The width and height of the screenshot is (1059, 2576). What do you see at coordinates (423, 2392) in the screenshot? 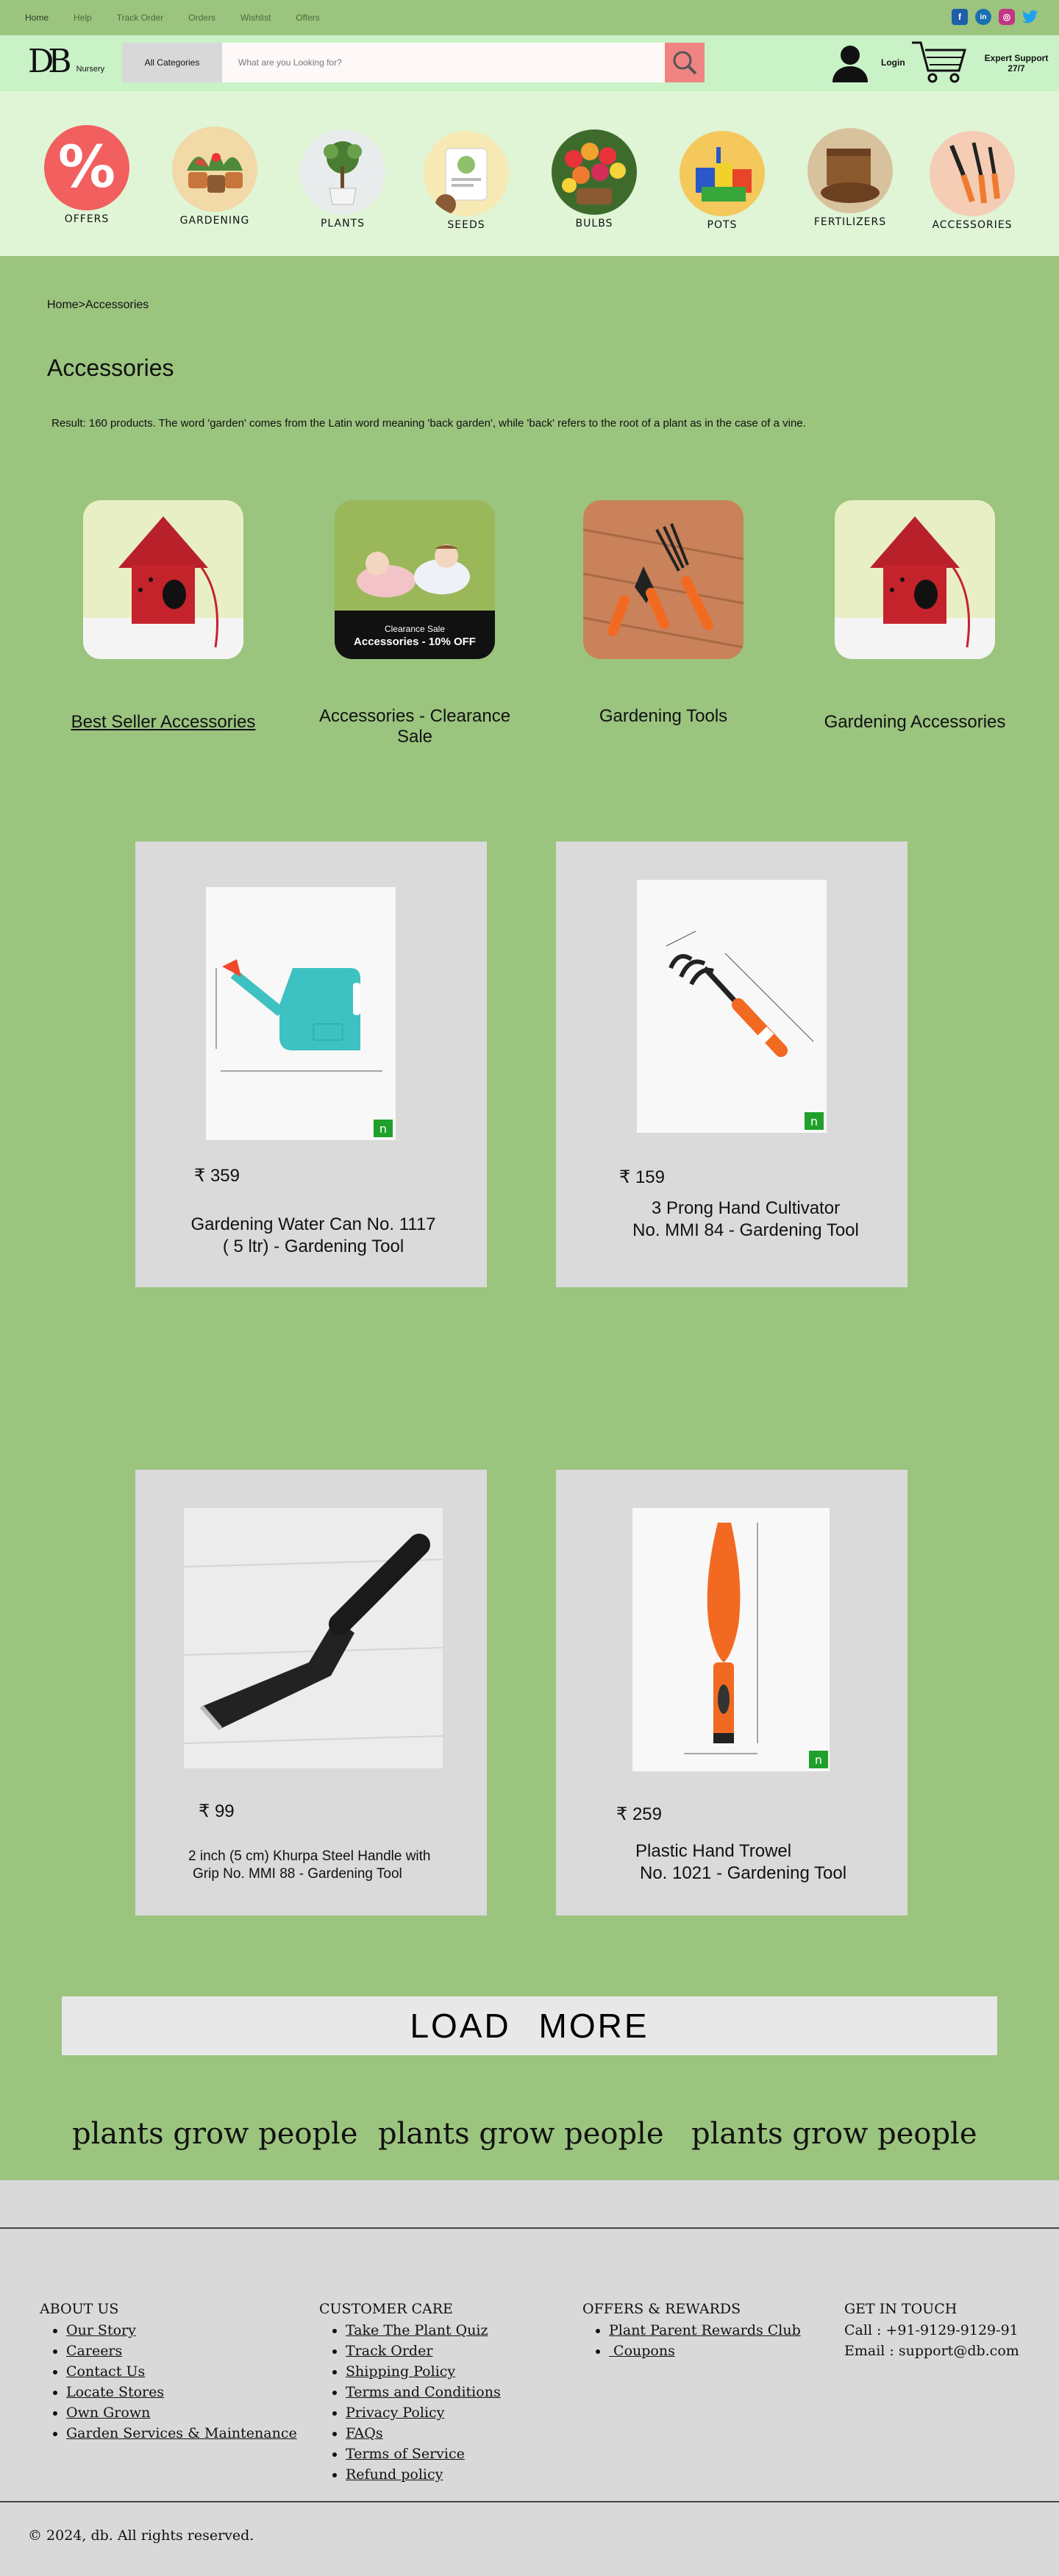
I see `footer-link-terms-conditions: Terms and Conditions` at bounding box center [423, 2392].